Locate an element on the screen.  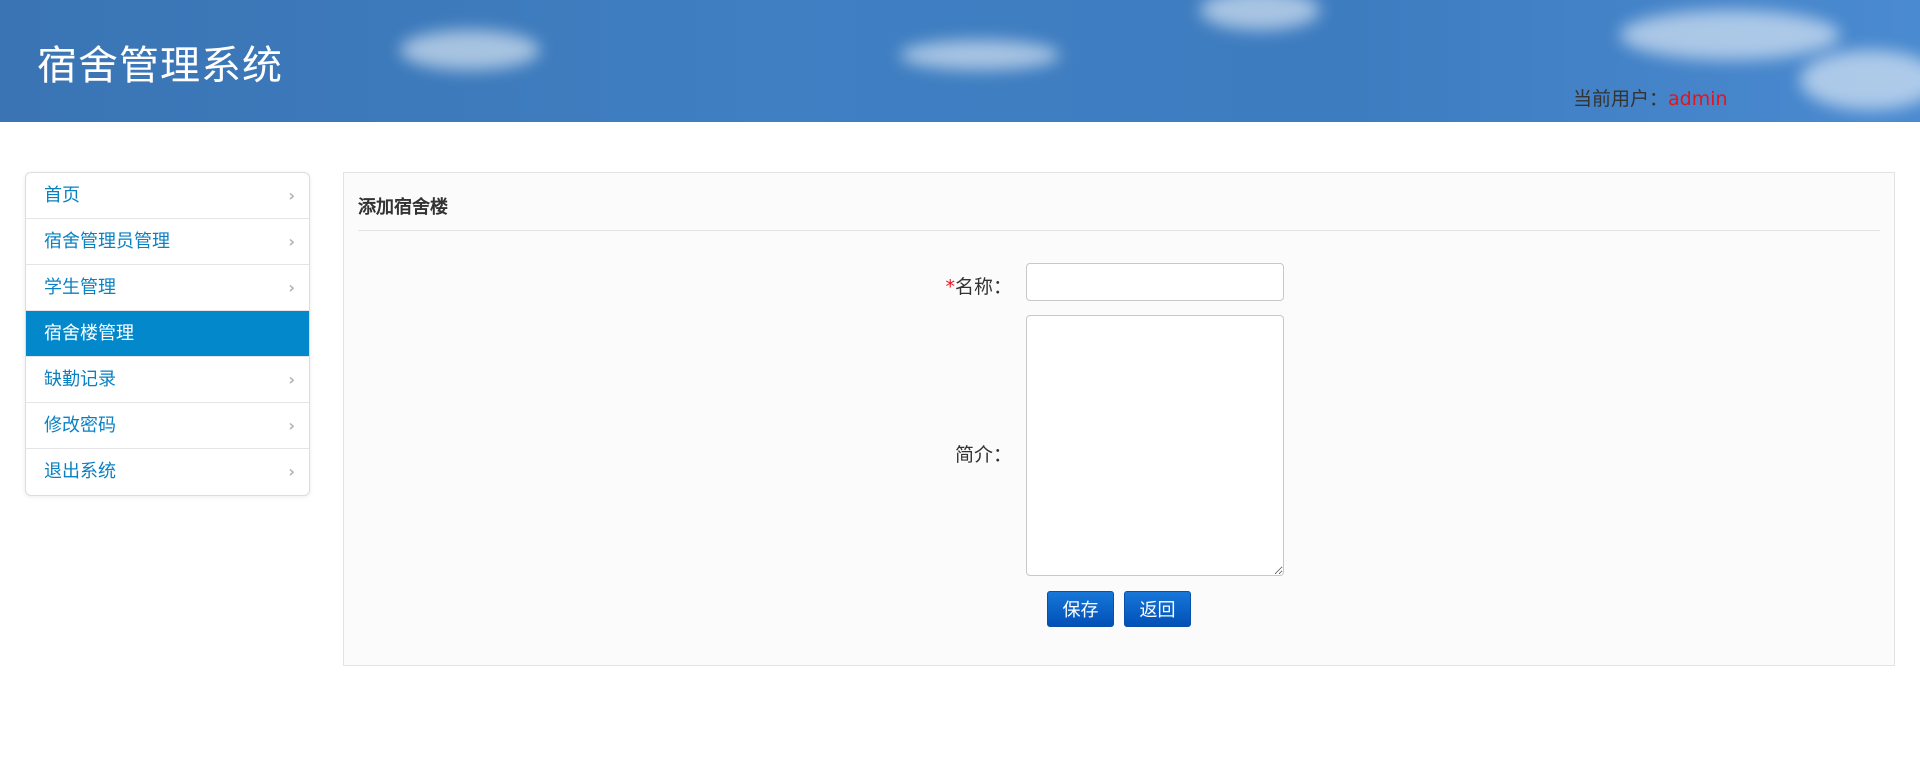
sidebar-item-buildings: 宿舍楼管理 is located at coordinates (167, 334).